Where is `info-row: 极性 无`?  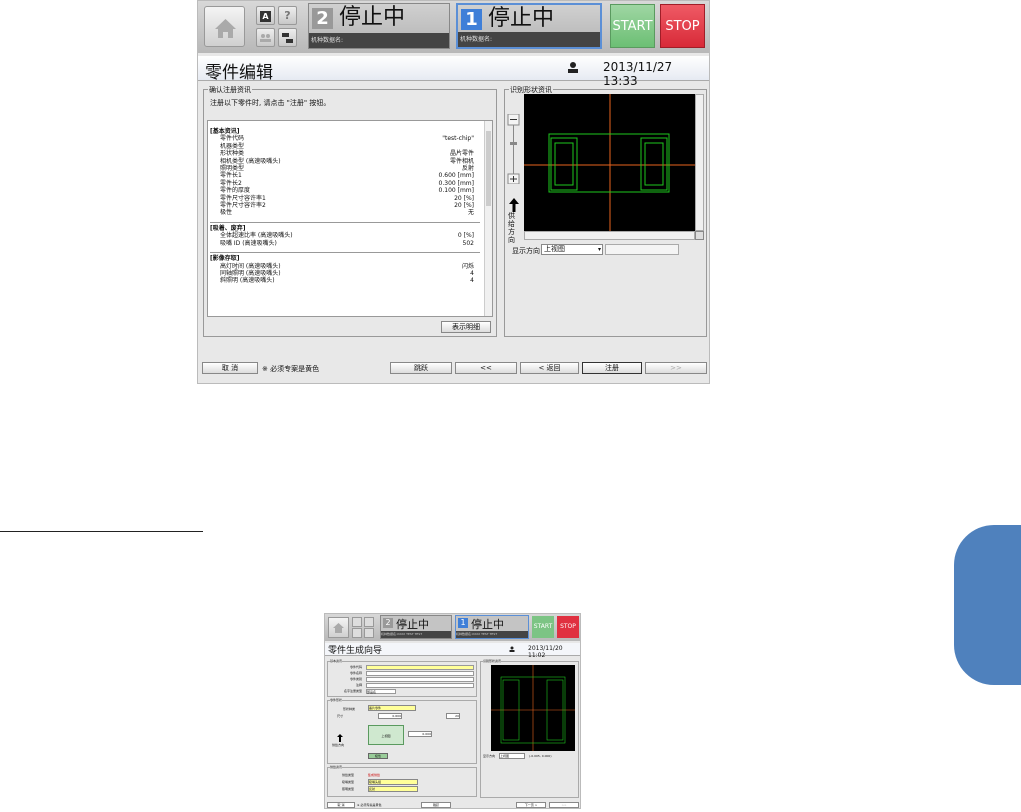 info-row: 极性 无 is located at coordinates (345, 212).